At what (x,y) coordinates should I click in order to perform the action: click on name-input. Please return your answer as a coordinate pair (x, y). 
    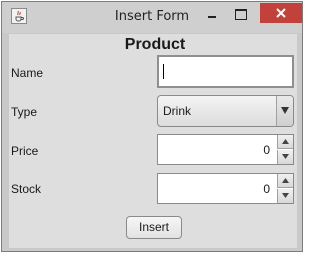
    Looking at the image, I should click on (225, 71).